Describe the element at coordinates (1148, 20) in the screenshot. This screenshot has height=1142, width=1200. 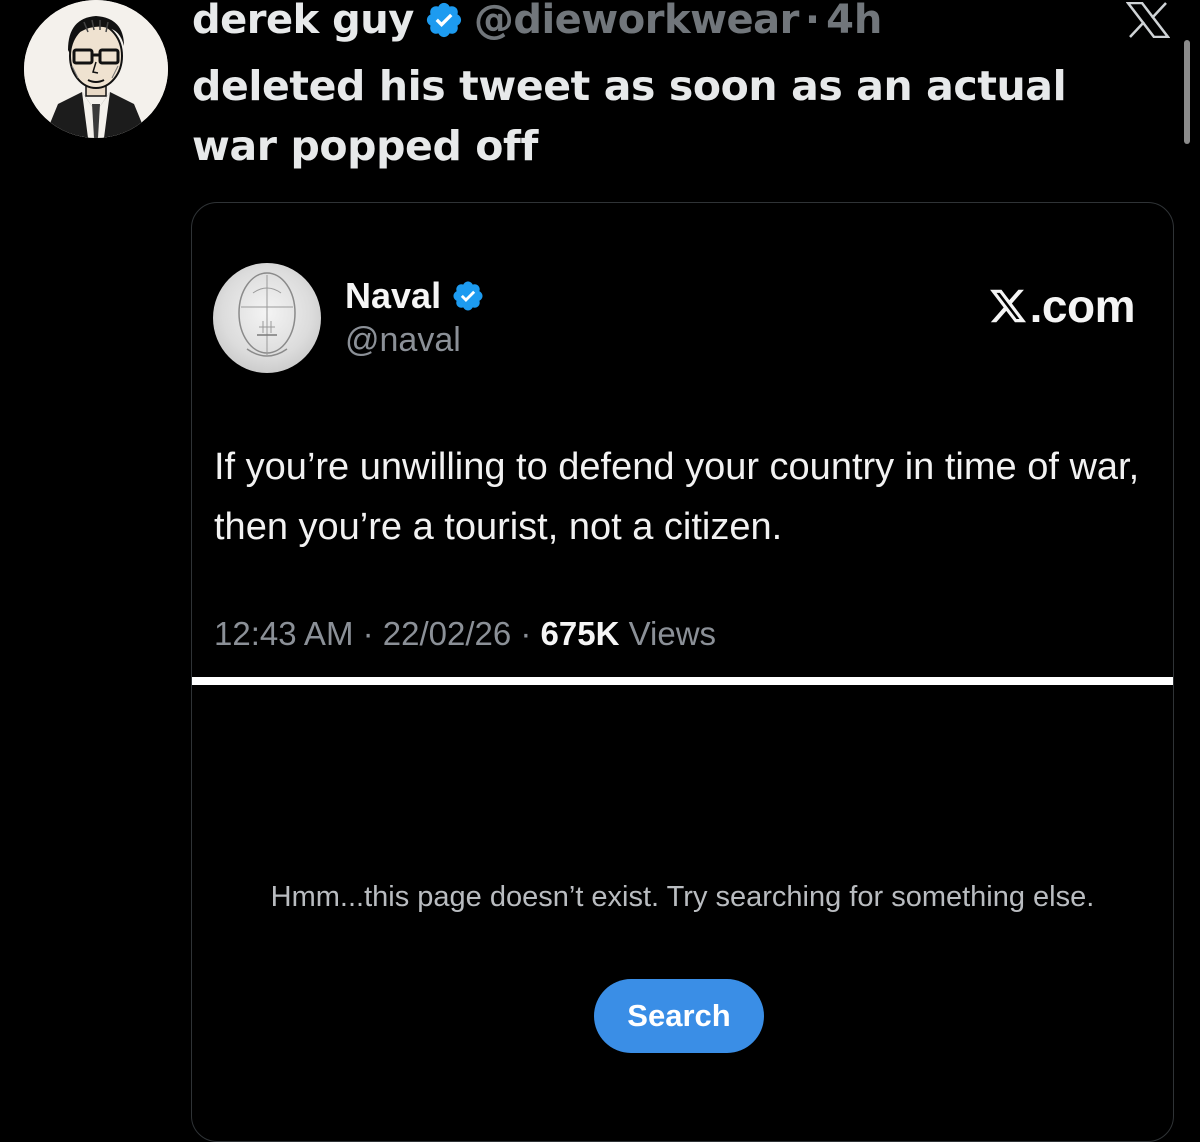
I see `x-logo-close-icon` at that location.